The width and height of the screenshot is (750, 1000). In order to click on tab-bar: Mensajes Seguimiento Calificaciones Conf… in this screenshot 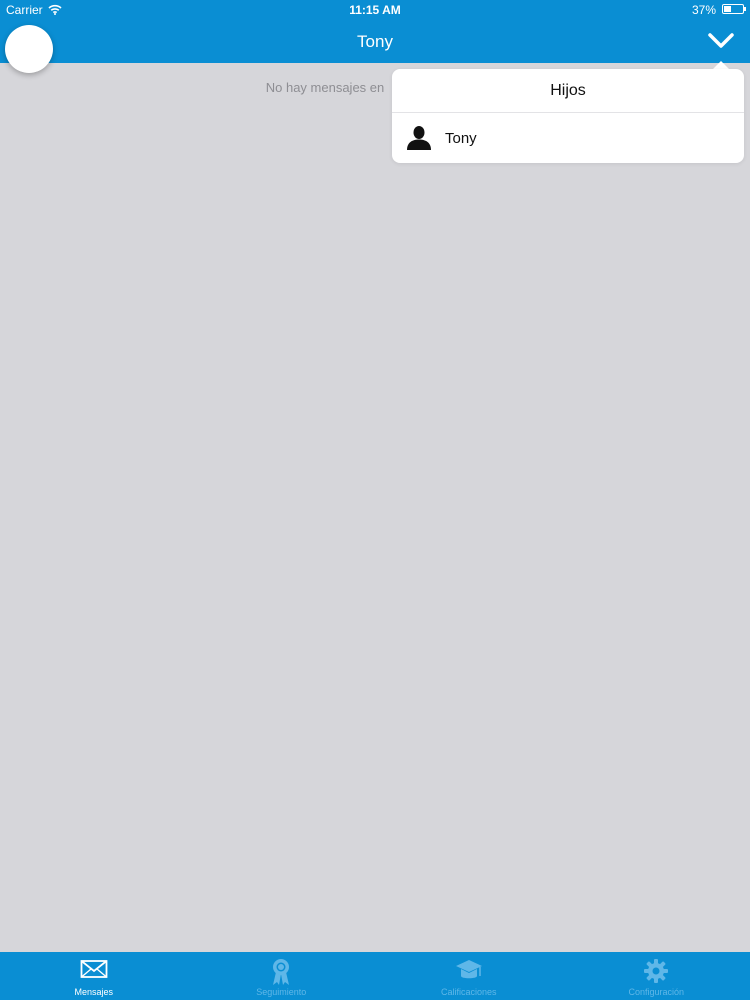, I will do `click(375, 976)`.